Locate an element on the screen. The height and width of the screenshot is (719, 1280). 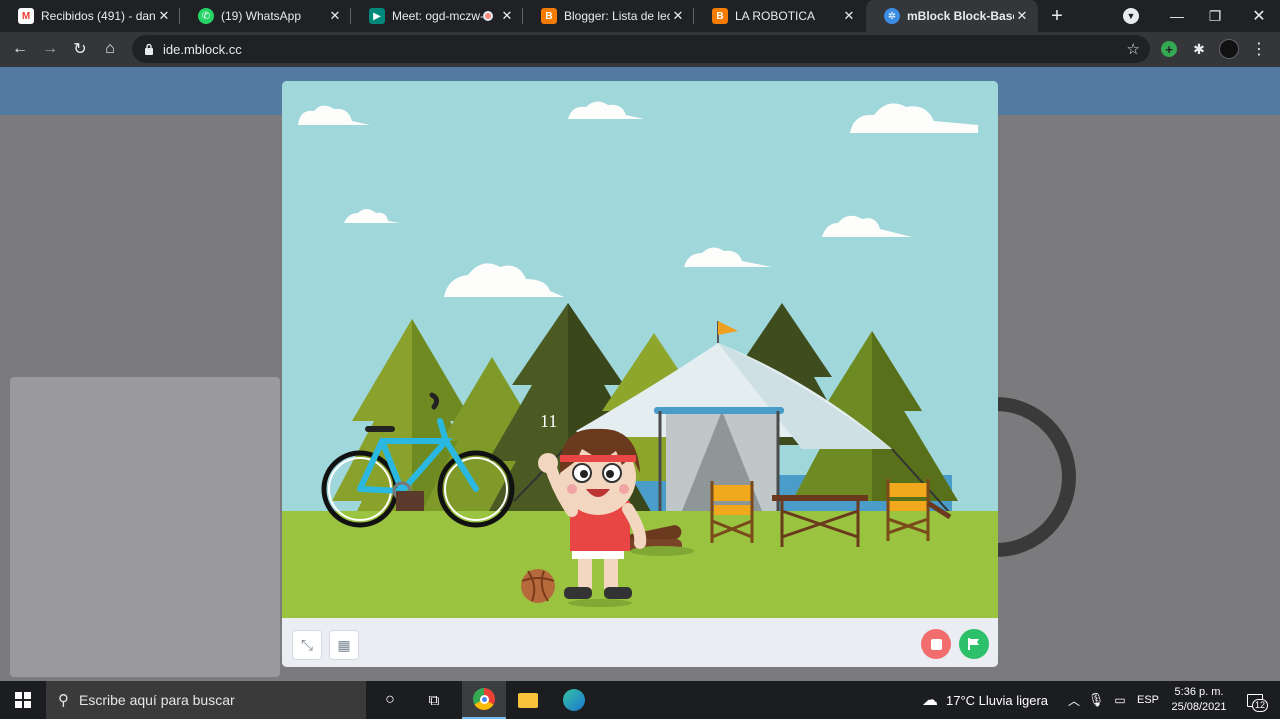
grid-button: ▦ is located at coordinates (344, 645).